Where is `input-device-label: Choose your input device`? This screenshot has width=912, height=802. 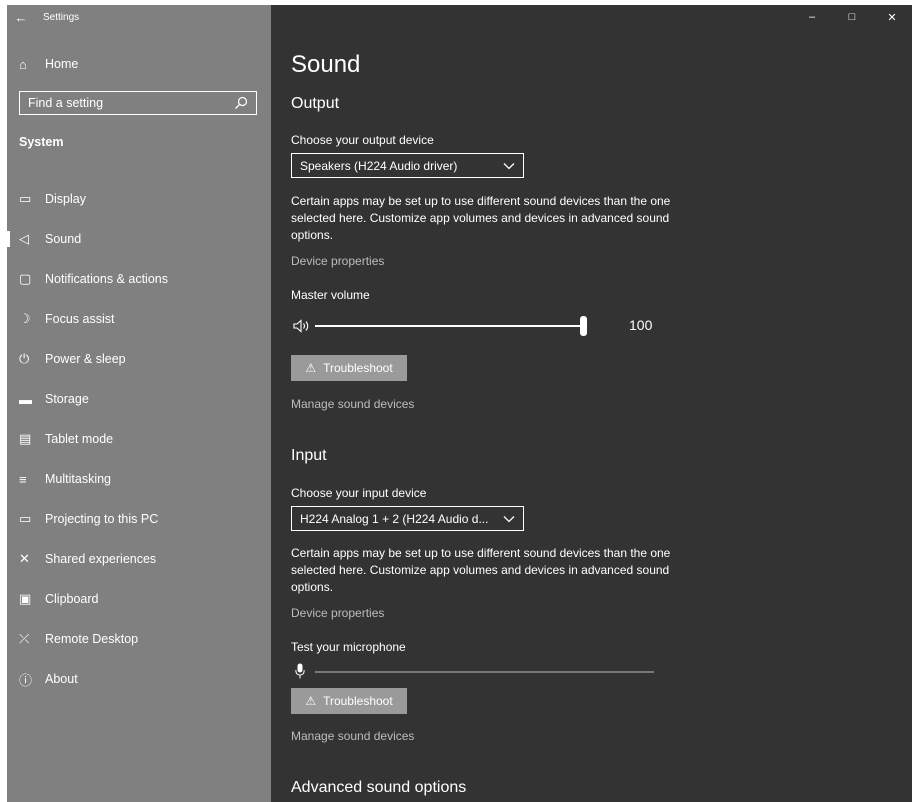 input-device-label: Choose your input device is located at coordinates (359, 493).